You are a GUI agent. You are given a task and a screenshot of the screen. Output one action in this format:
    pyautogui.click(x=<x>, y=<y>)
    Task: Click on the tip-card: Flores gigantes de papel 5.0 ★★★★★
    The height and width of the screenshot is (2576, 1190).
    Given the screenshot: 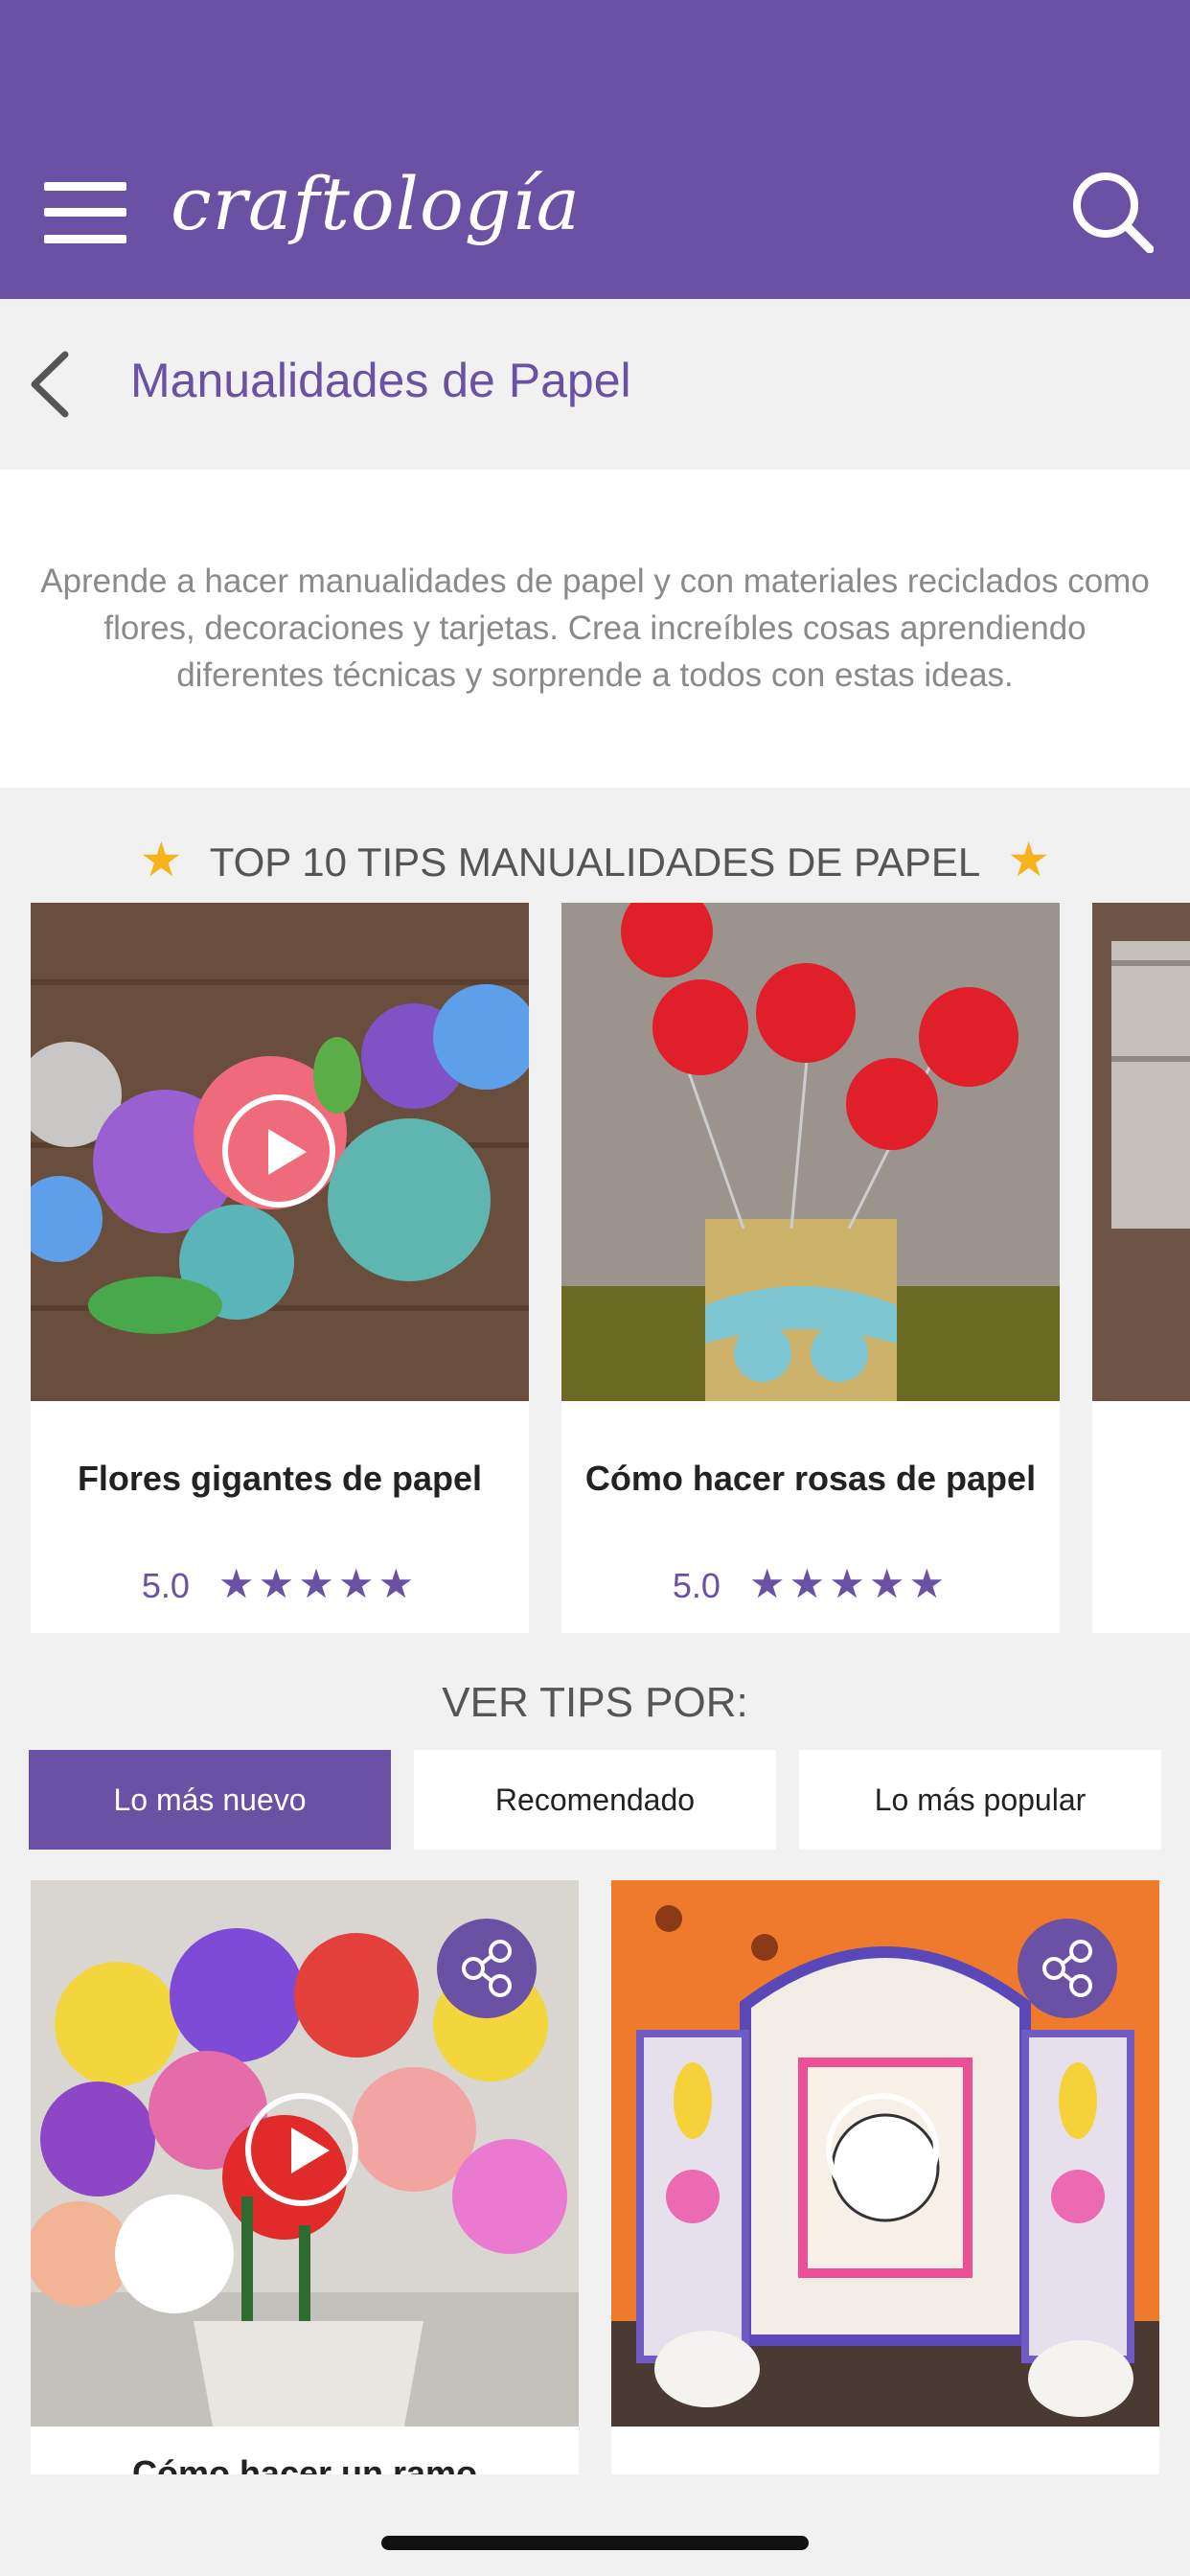 What is the action you would take?
    pyautogui.click(x=280, y=1268)
    